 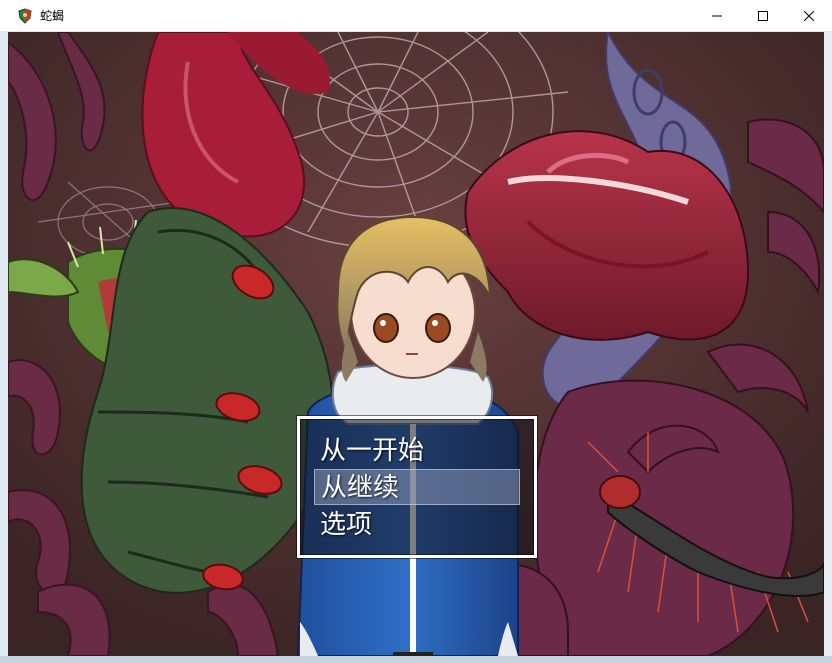 I want to click on window-titlebar: 蛇蝎, so click(x=416, y=16).